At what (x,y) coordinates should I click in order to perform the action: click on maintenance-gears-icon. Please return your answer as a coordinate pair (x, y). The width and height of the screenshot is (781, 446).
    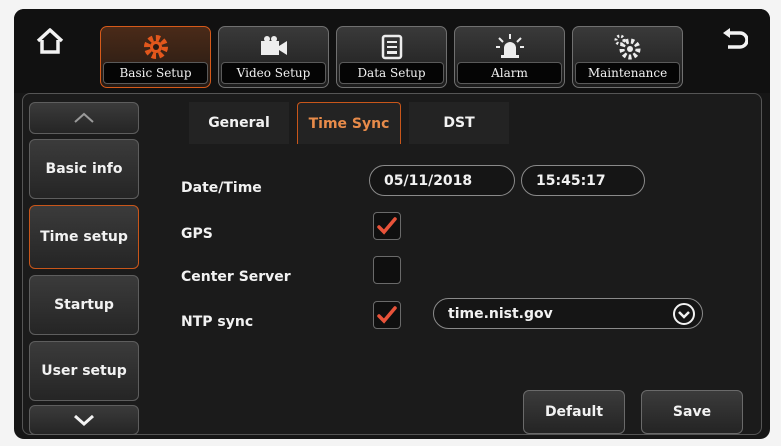
    Looking at the image, I should click on (627, 47).